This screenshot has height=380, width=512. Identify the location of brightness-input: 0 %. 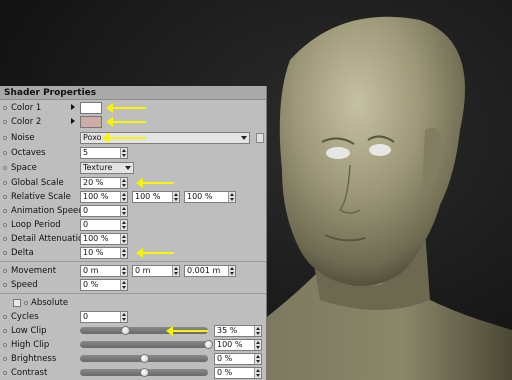
(238, 359).